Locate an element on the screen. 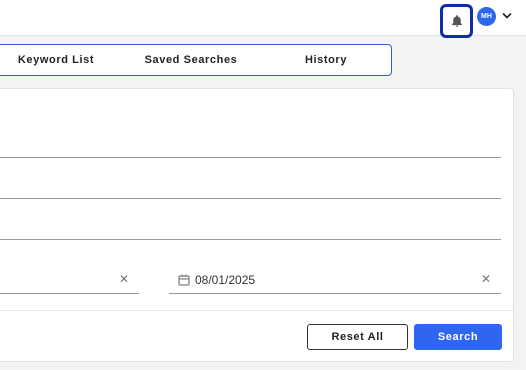 The width and height of the screenshot is (526, 370). top-bar: MH is located at coordinates (263, 19).